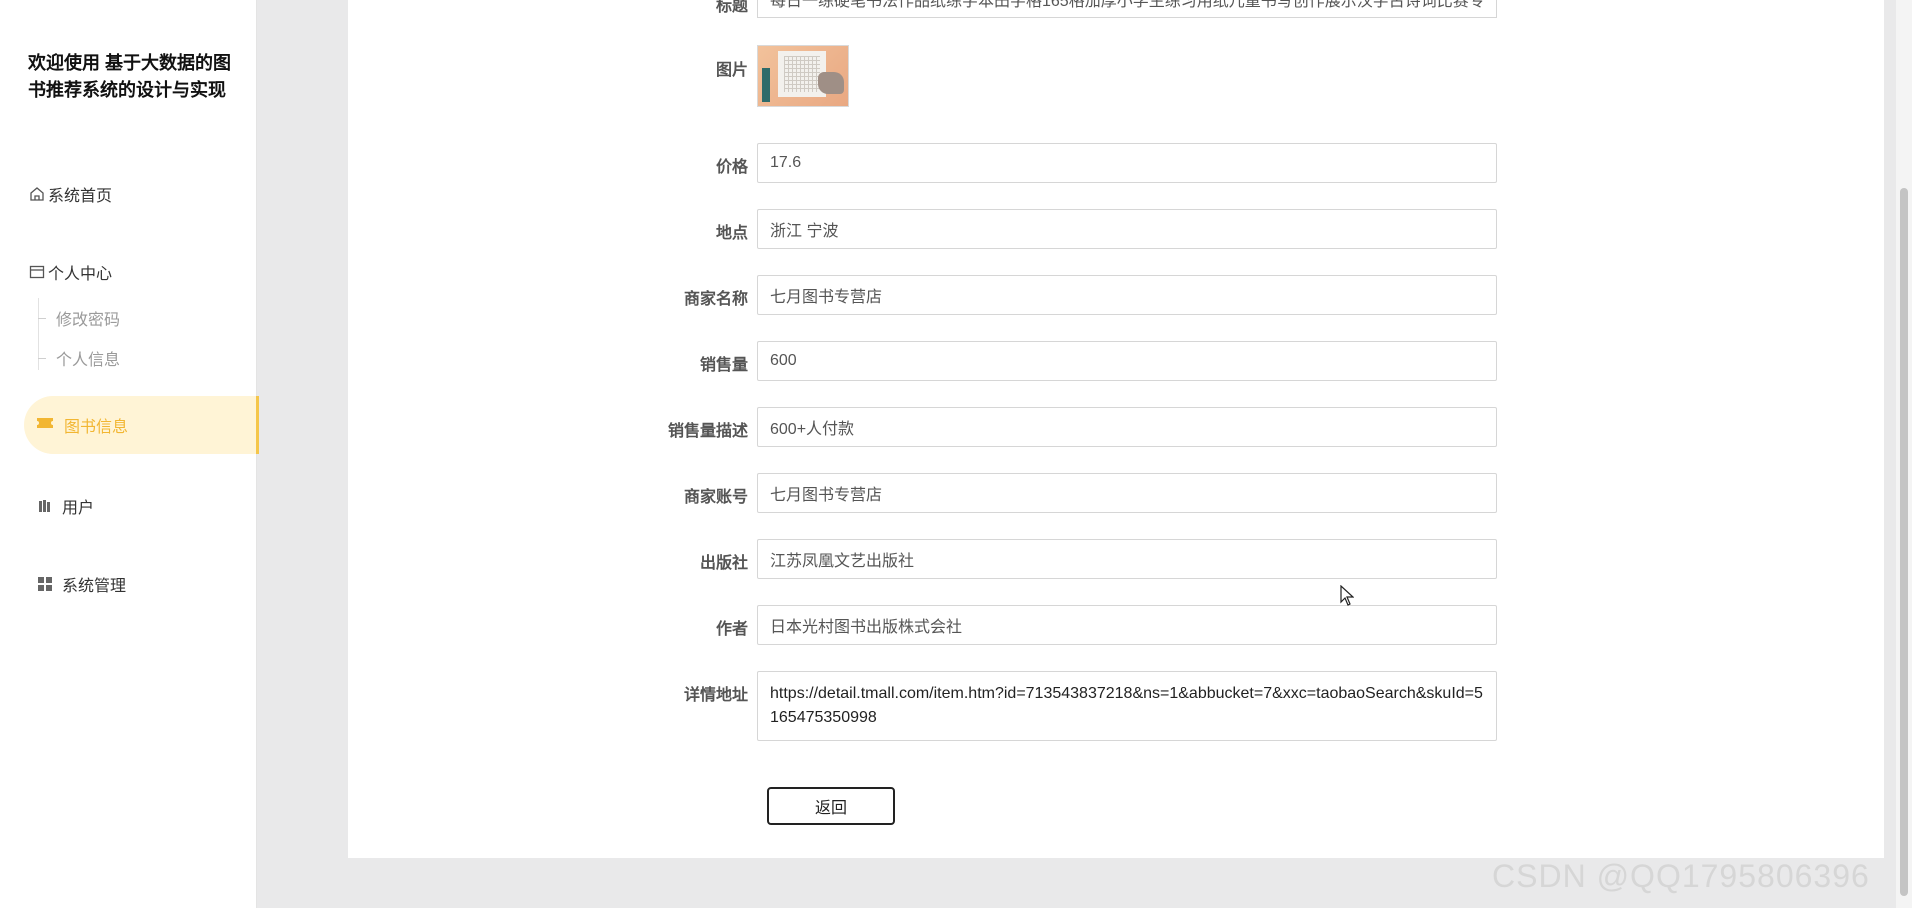 This screenshot has height=908, width=1912. Describe the element at coordinates (1127, 427) in the screenshot. I see `sales-desc-field: 600+人付款` at that location.